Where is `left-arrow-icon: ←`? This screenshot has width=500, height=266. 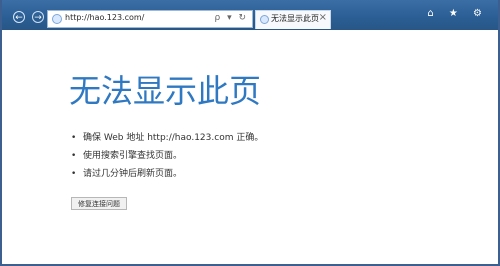 left-arrow-icon: ← is located at coordinates (19, 18).